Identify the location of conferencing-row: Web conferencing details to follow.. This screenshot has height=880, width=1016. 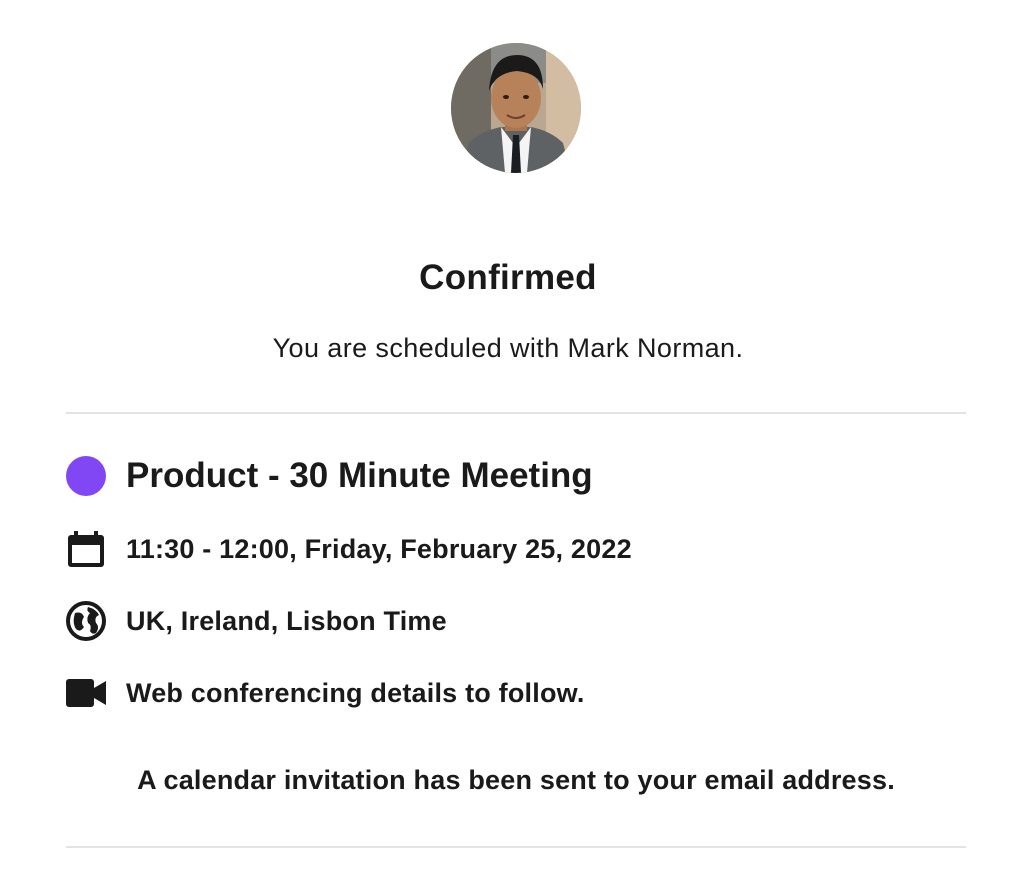
(325, 693).